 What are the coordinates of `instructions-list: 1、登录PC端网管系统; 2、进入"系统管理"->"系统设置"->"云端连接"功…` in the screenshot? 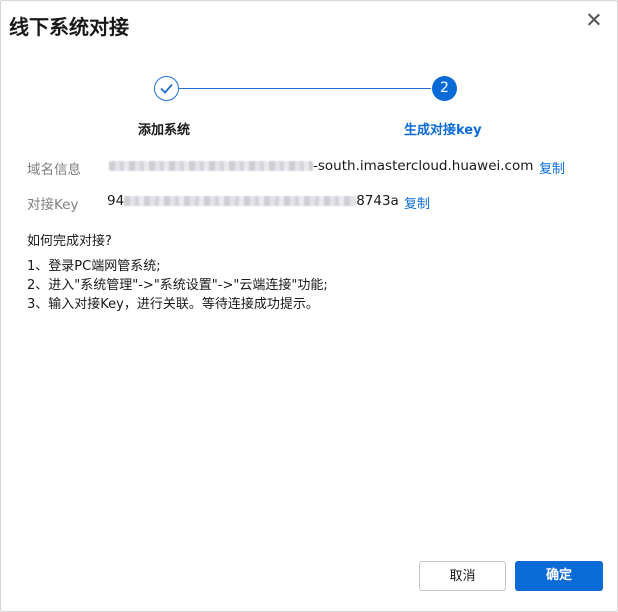 It's located at (177, 285).